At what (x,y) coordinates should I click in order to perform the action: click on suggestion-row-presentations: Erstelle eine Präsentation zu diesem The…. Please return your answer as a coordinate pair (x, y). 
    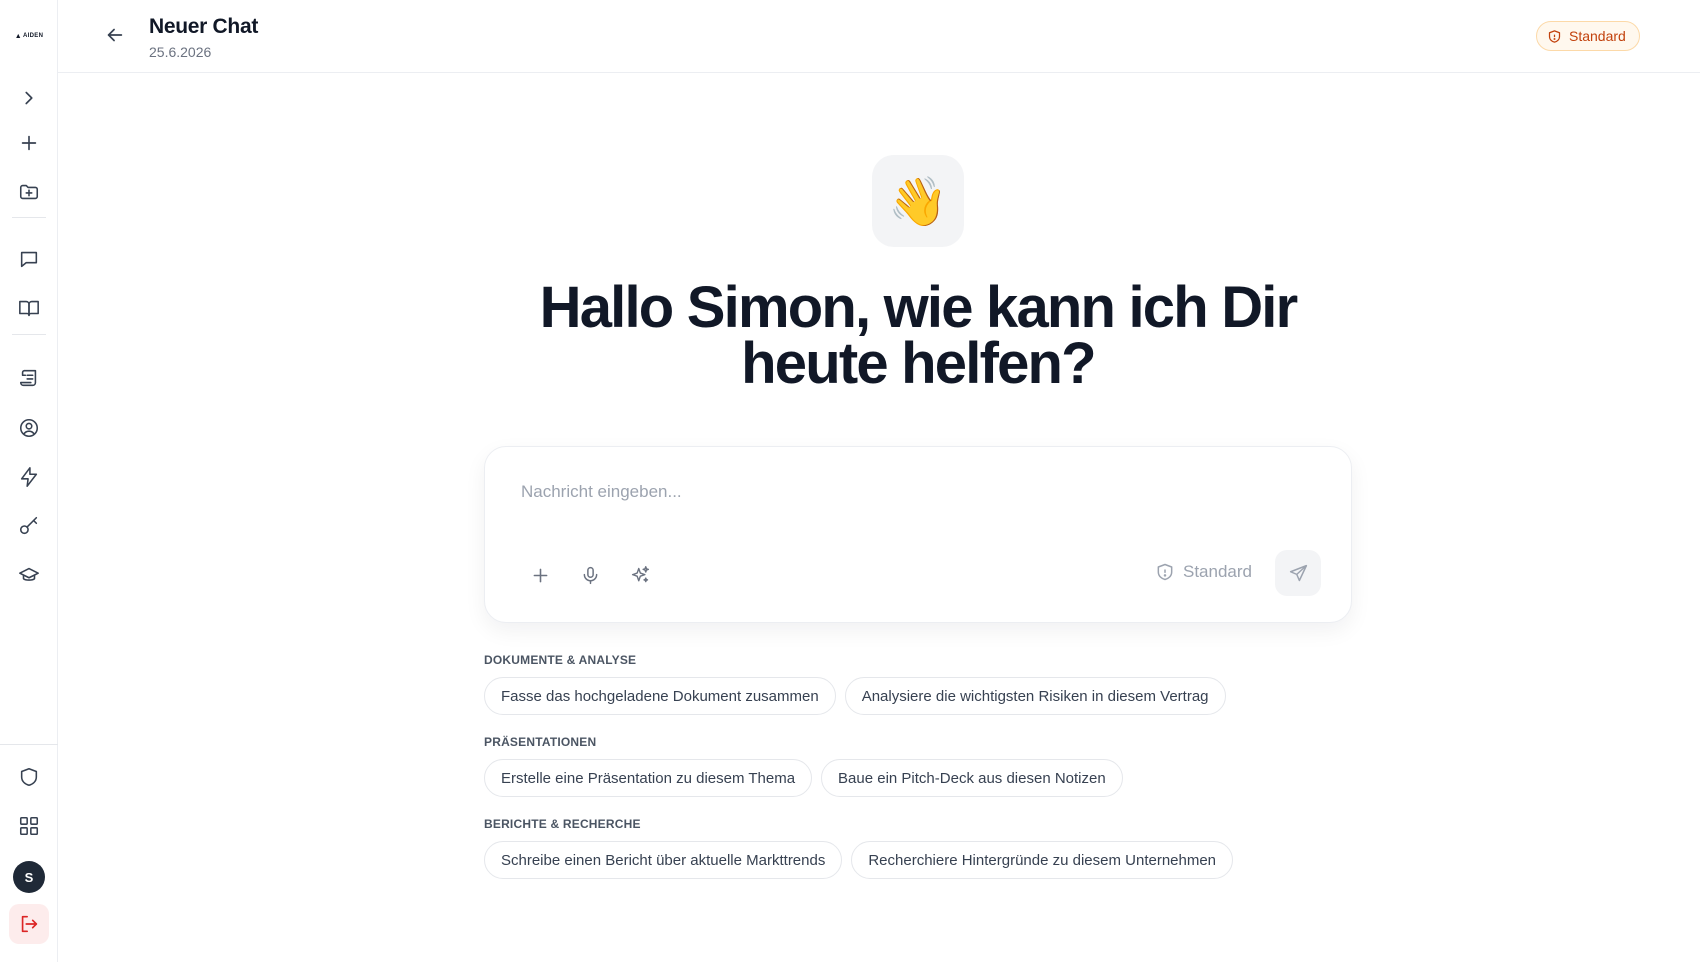
    Looking at the image, I should click on (803, 778).